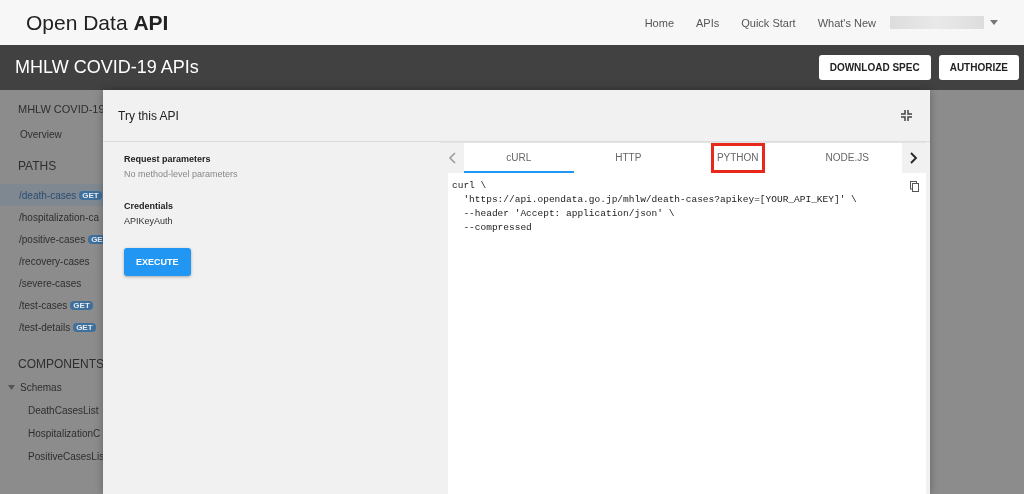 Image resolution: width=1024 pixels, height=494 pixels. What do you see at coordinates (168, 159) in the screenshot?
I see `field-label: Request parameters` at bounding box center [168, 159].